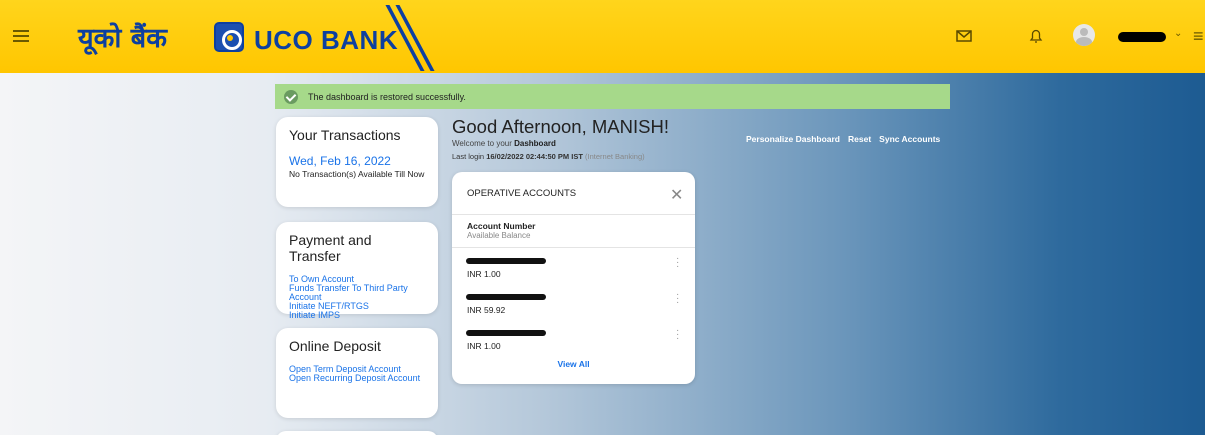  What do you see at coordinates (335, 346) in the screenshot?
I see `deposit-title: Online Deposit` at bounding box center [335, 346].